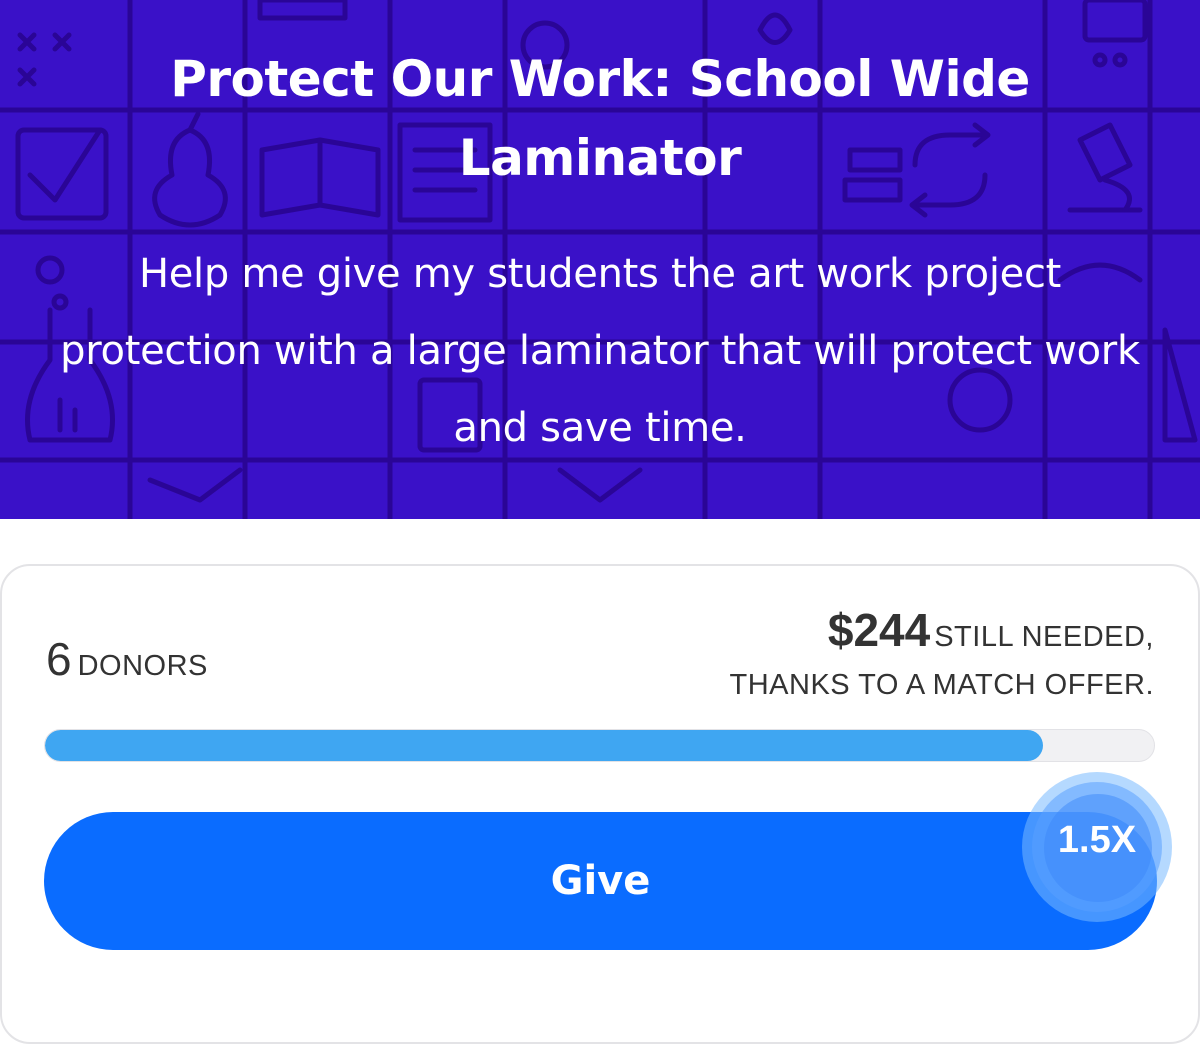 Image resolution: width=1200 pixels, height=1044 pixels. What do you see at coordinates (941, 685) in the screenshot?
I see `match-offer-note: THANKS TO A MATCH OFFER.` at bounding box center [941, 685].